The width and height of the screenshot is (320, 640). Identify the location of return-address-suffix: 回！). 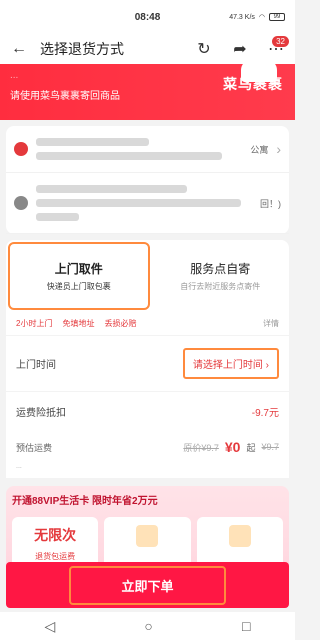
(270, 203).